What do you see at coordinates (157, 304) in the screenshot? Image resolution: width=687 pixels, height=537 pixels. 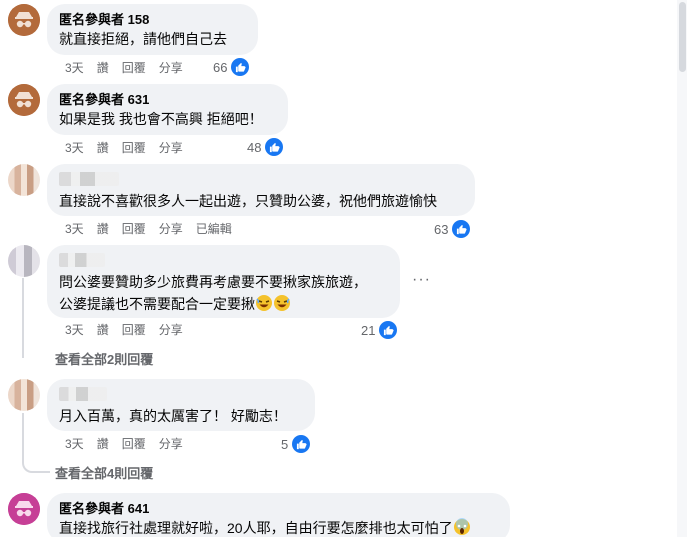 I see `comment-text-line: 公婆提議也不需要配合一定要揪` at bounding box center [157, 304].